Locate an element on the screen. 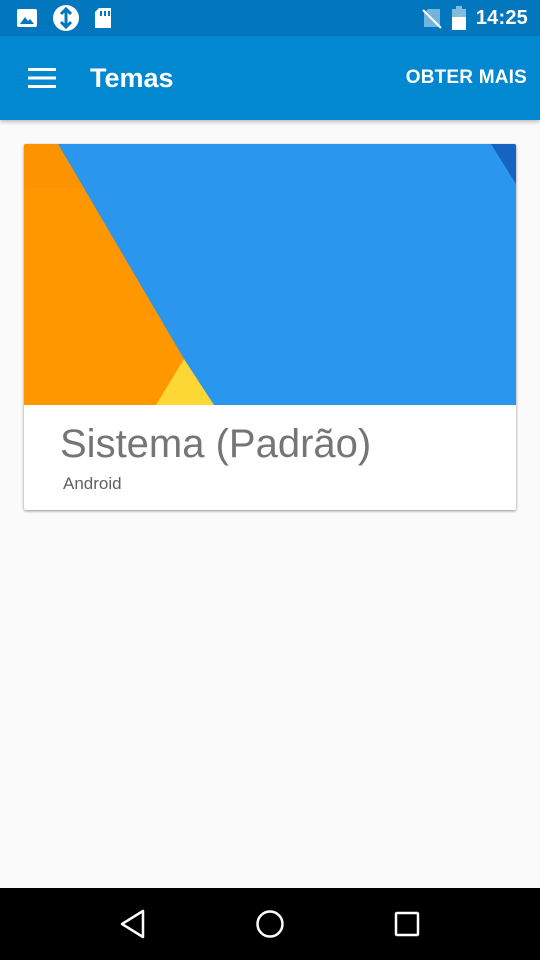 This screenshot has height=960, width=540. theme-subtitle: Android is located at coordinates (92, 483).